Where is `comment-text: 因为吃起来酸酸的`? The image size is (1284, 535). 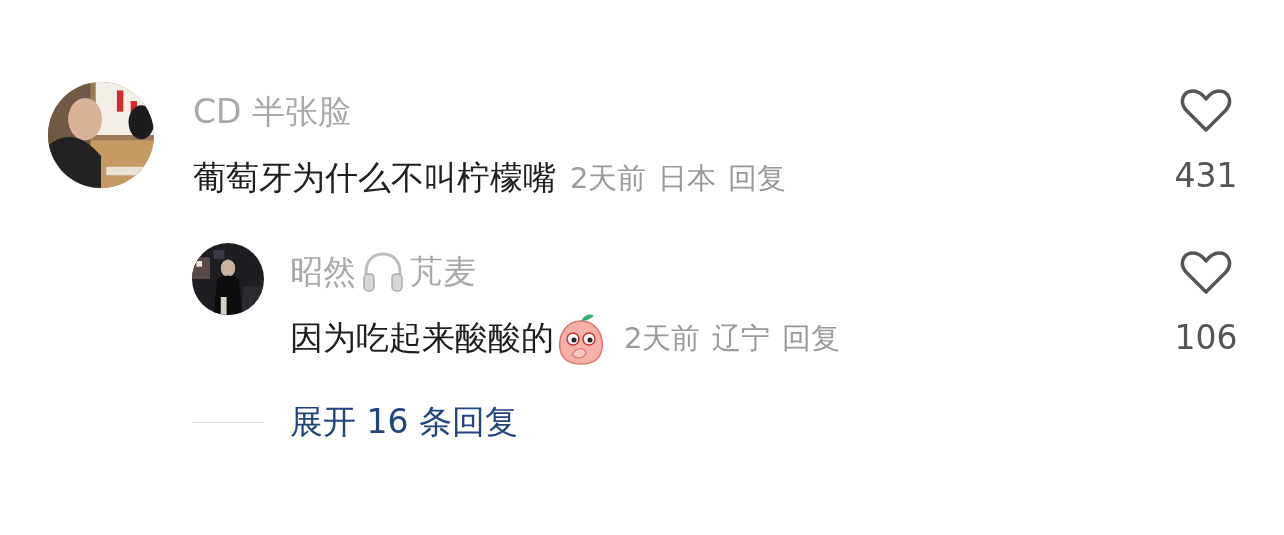
comment-text: 因为吃起来酸酸的 is located at coordinates (422, 338).